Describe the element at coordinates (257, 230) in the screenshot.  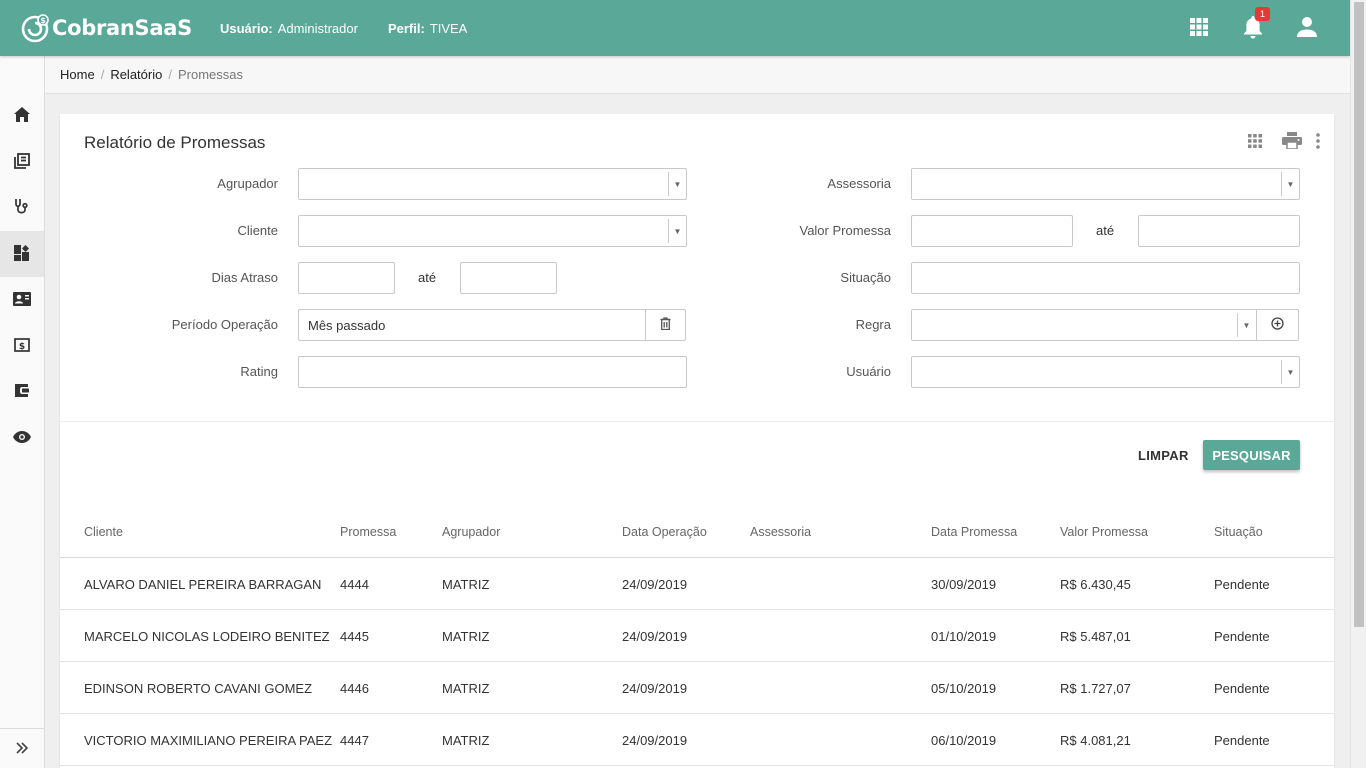
I see `cliente-label: Cliente` at that location.